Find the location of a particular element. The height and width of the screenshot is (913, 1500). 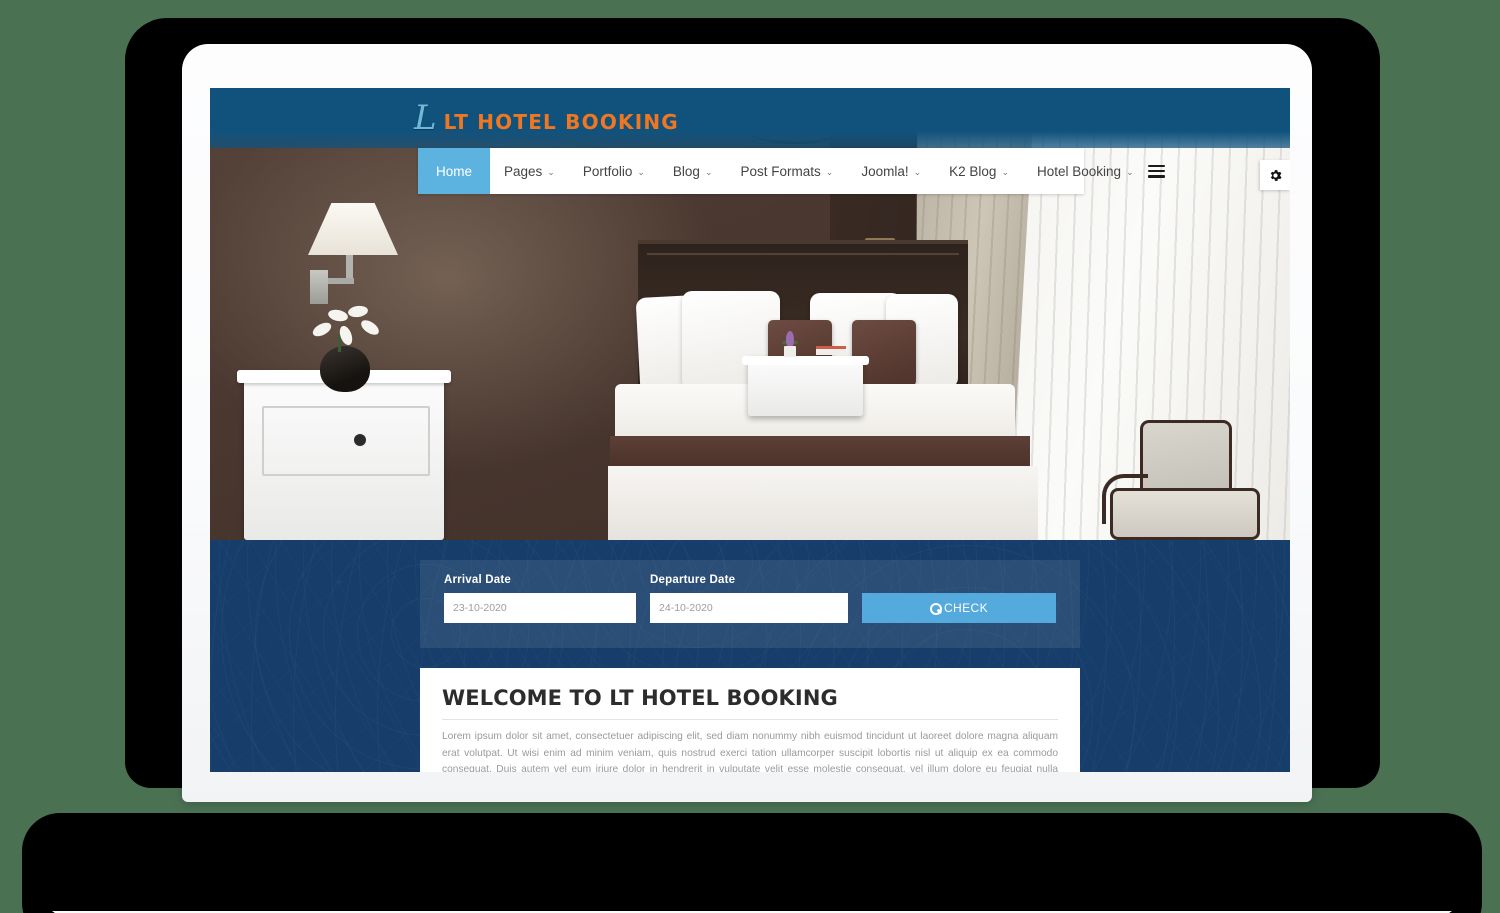

hero-armchair-arm is located at coordinates (1125, 499).